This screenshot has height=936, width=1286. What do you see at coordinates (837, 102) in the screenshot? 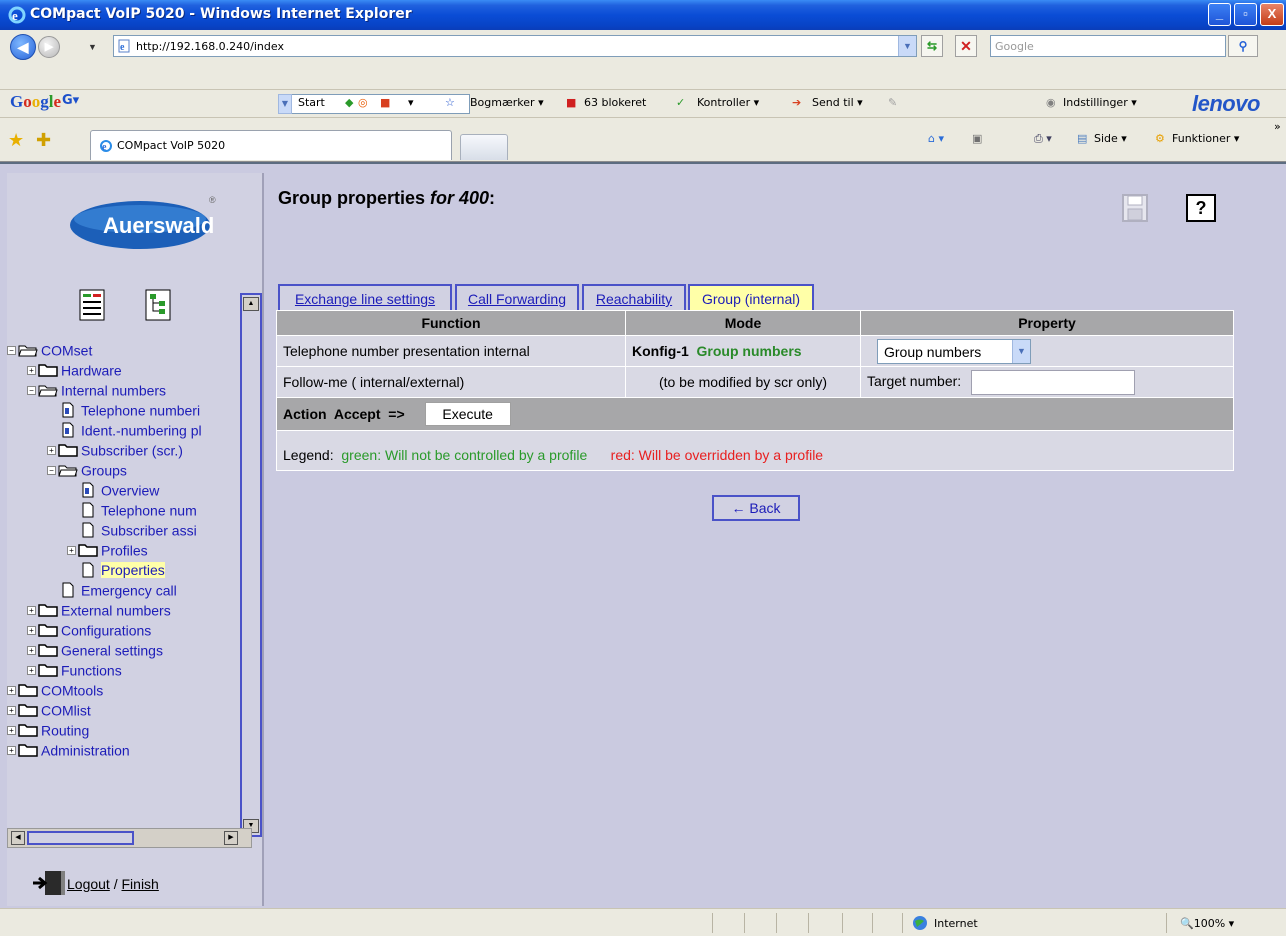
I see `sendto-button: Send til ▾` at bounding box center [837, 102].